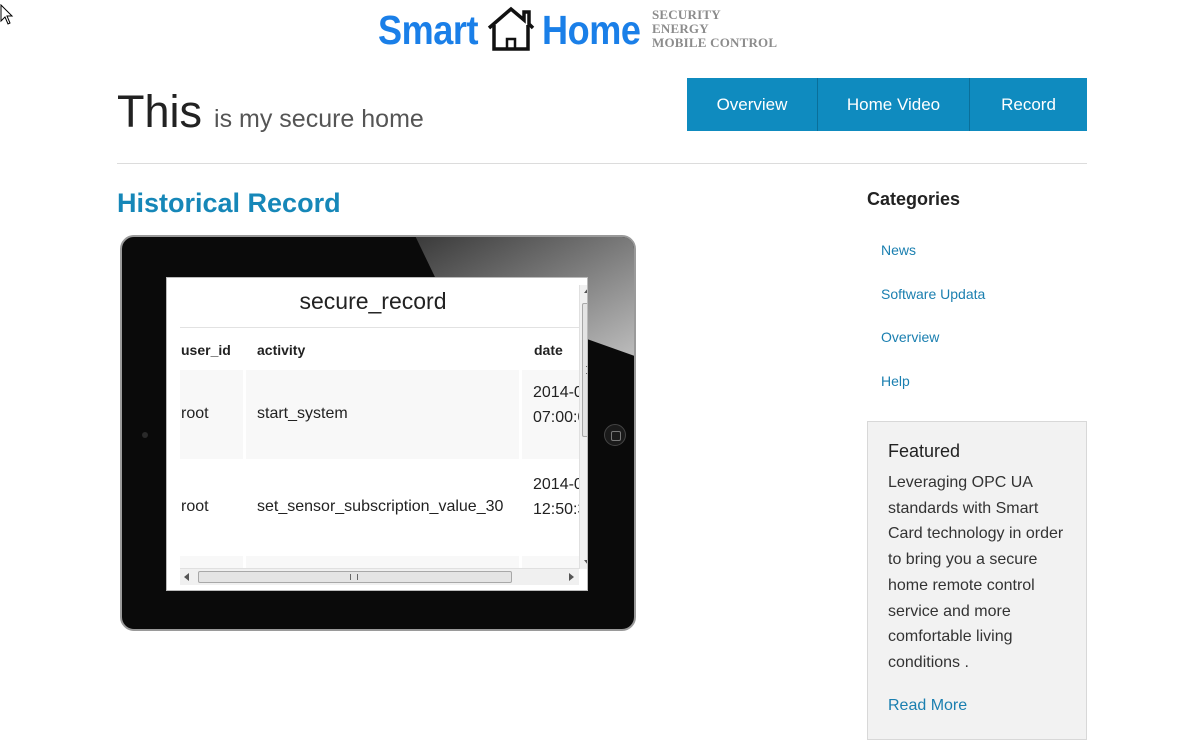 This screenshot has width=1199, height=751. What do you see at coordinates (373, 301) in the screenshot?
I see `table-title: secure_record` at bounding box center [373, 301].